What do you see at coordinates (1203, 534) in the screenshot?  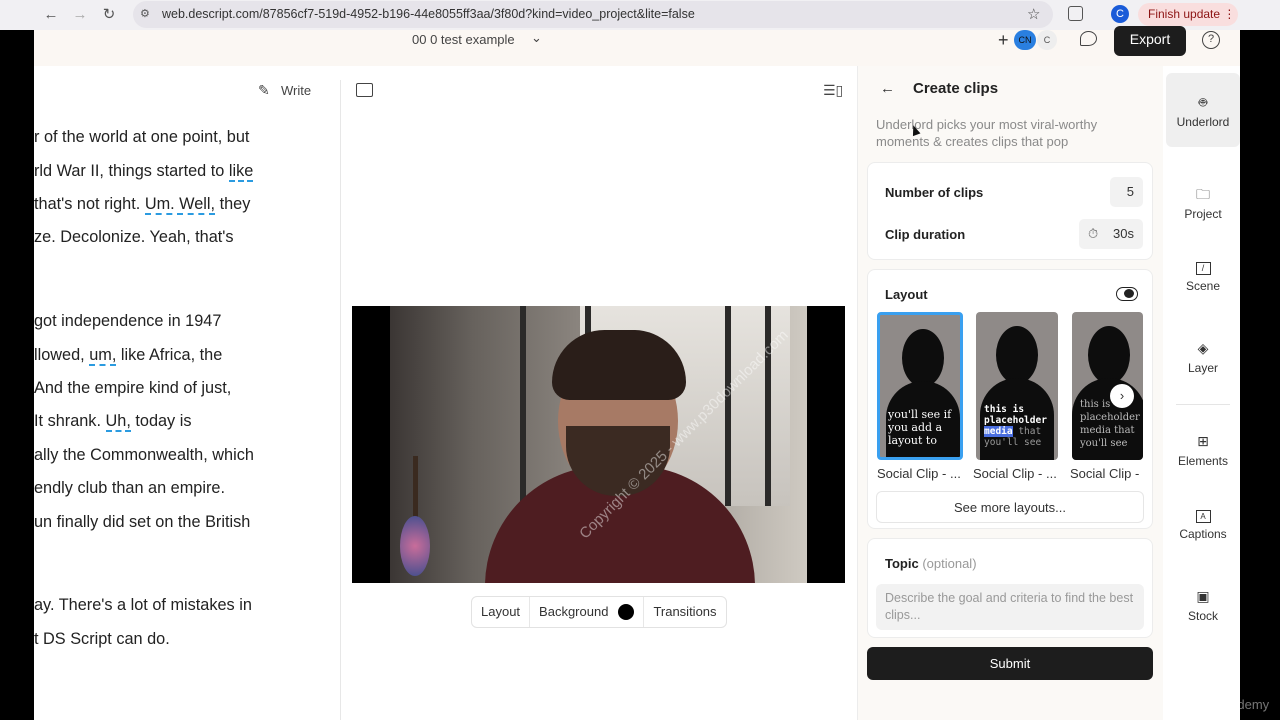 I see `sidebar-item-label: Captions` at bounding box center [1203, 534].